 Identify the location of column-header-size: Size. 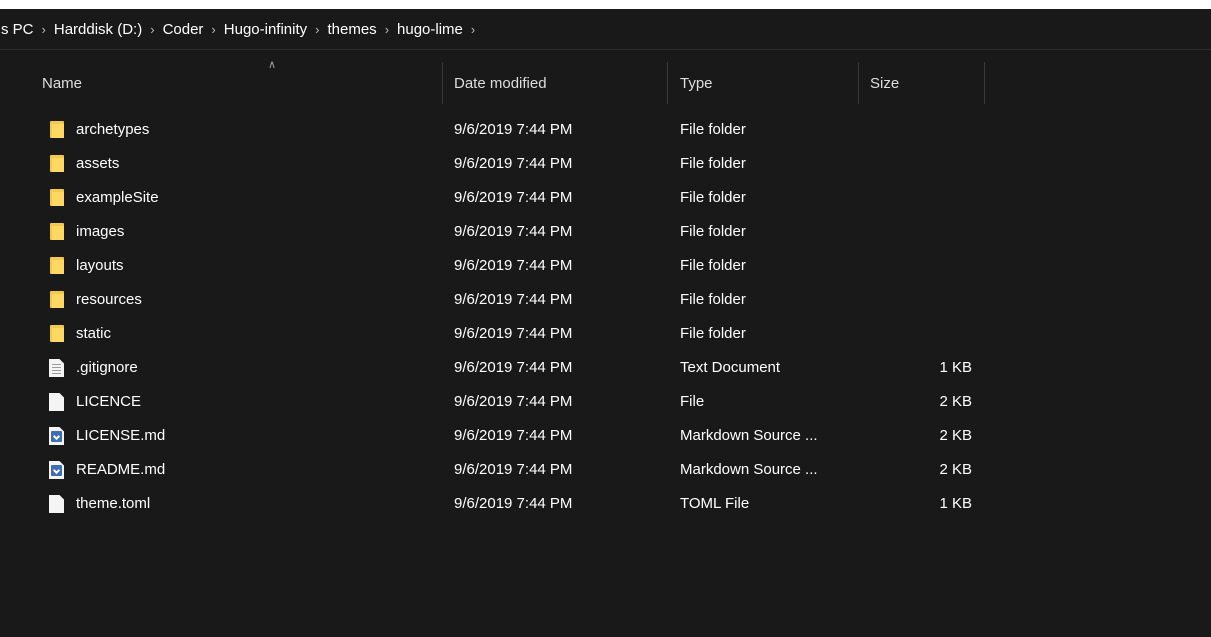
(926, 83).